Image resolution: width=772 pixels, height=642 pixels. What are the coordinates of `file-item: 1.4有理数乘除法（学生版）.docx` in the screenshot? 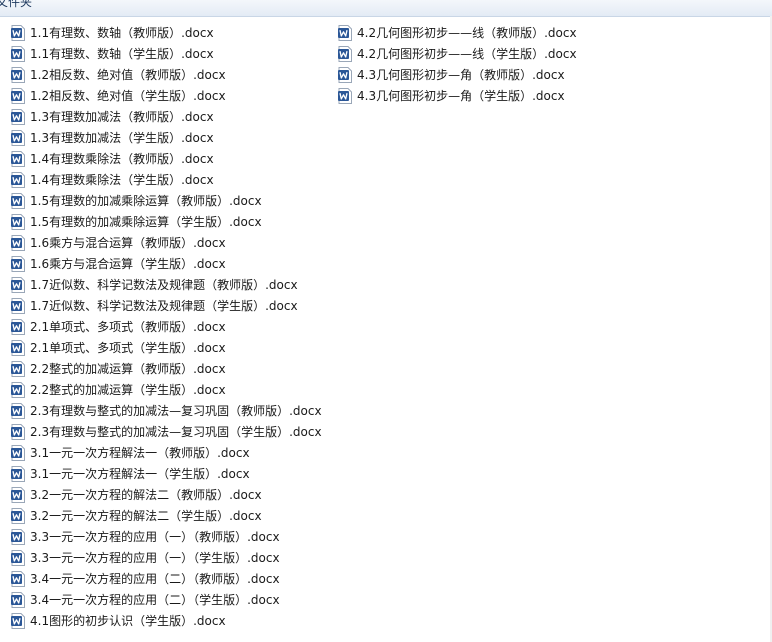 It's located at (112, 180).